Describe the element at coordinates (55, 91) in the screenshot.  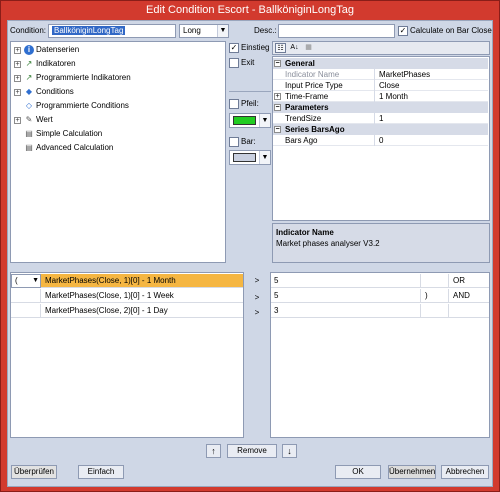
I see `tree-item-label: Conditions` at that location.